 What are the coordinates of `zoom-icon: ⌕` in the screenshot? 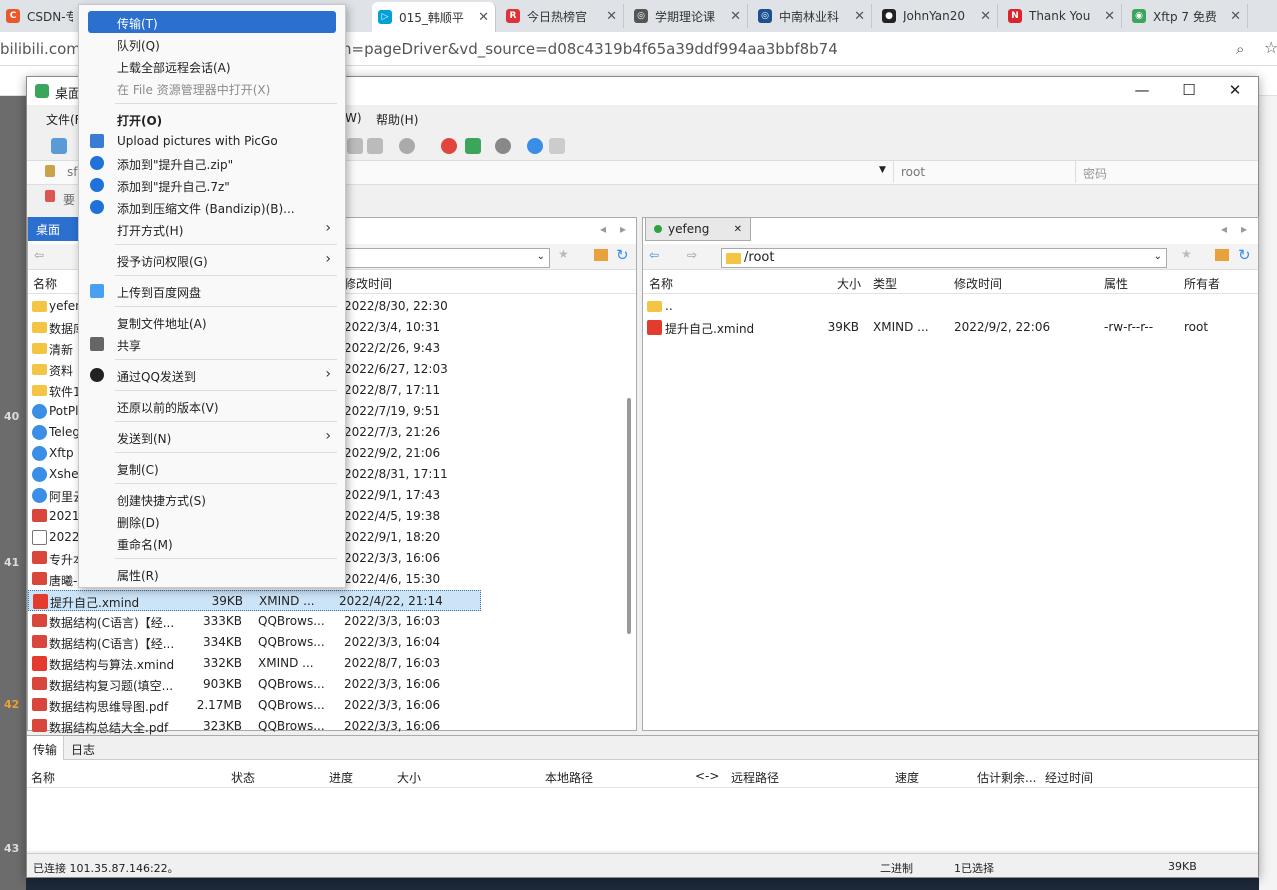 It's located at (1240, 49).